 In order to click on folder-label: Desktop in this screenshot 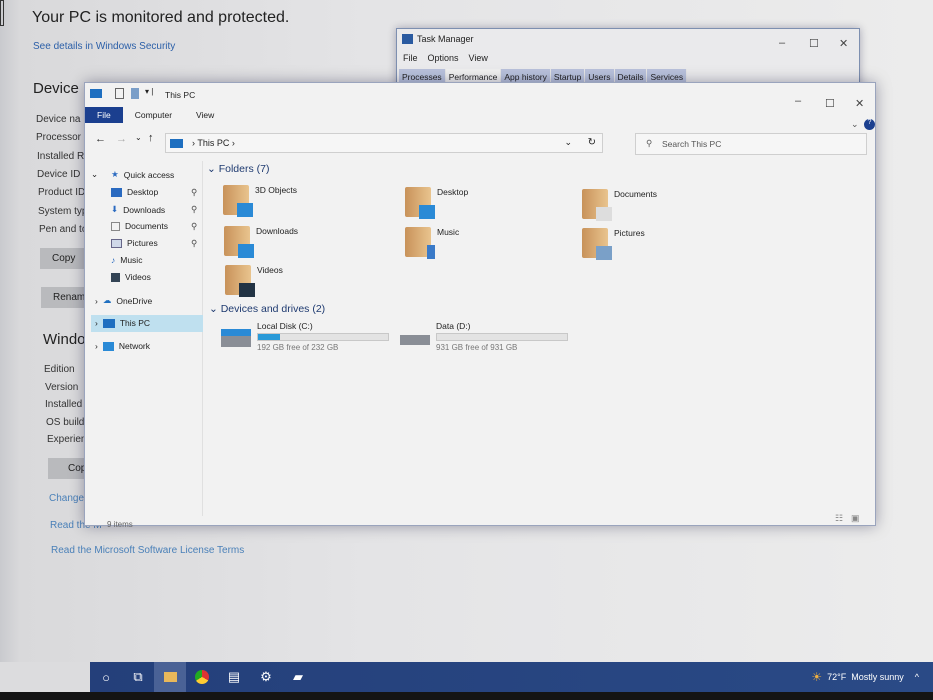, I will do `click(453, 192)`.